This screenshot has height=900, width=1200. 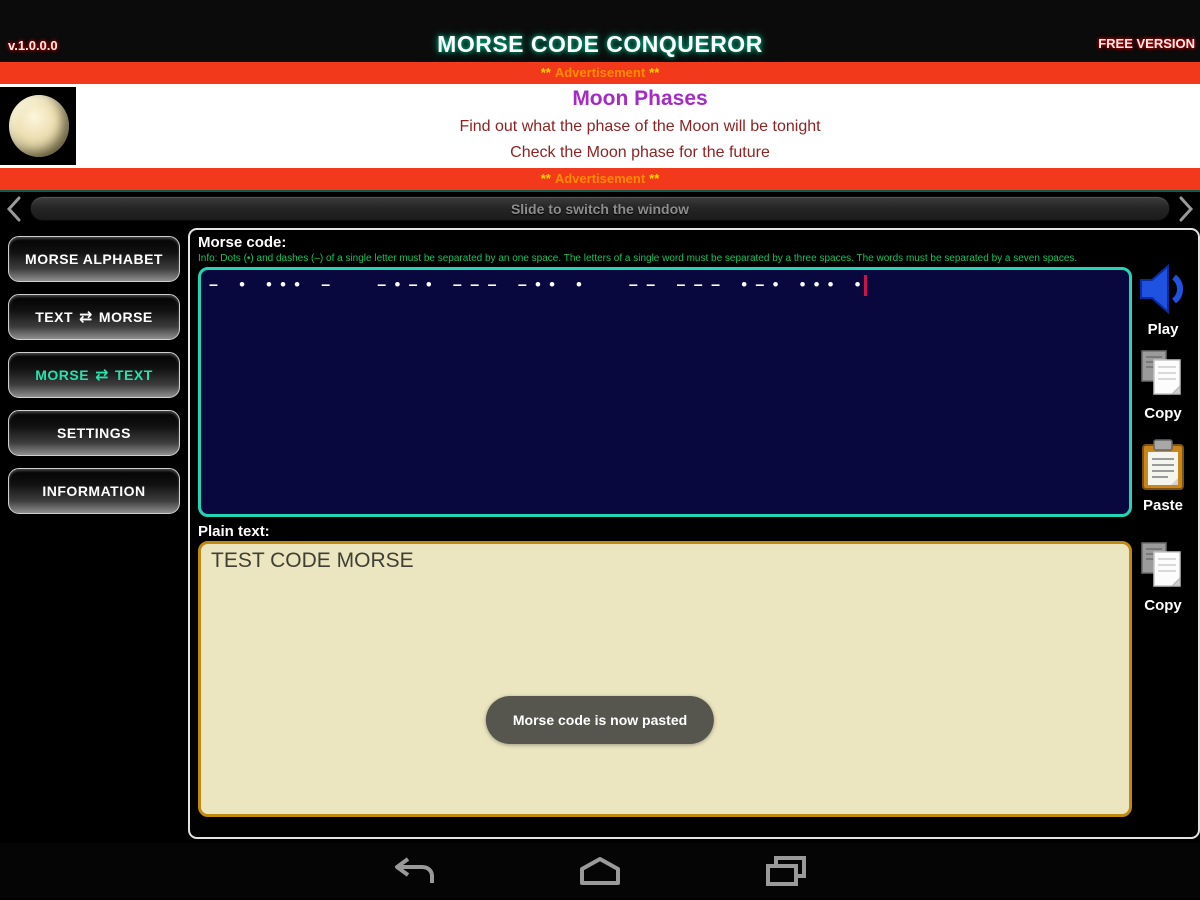 I want to click on sidebar-item-information: INFORMATION, so click(x=94, y=491).